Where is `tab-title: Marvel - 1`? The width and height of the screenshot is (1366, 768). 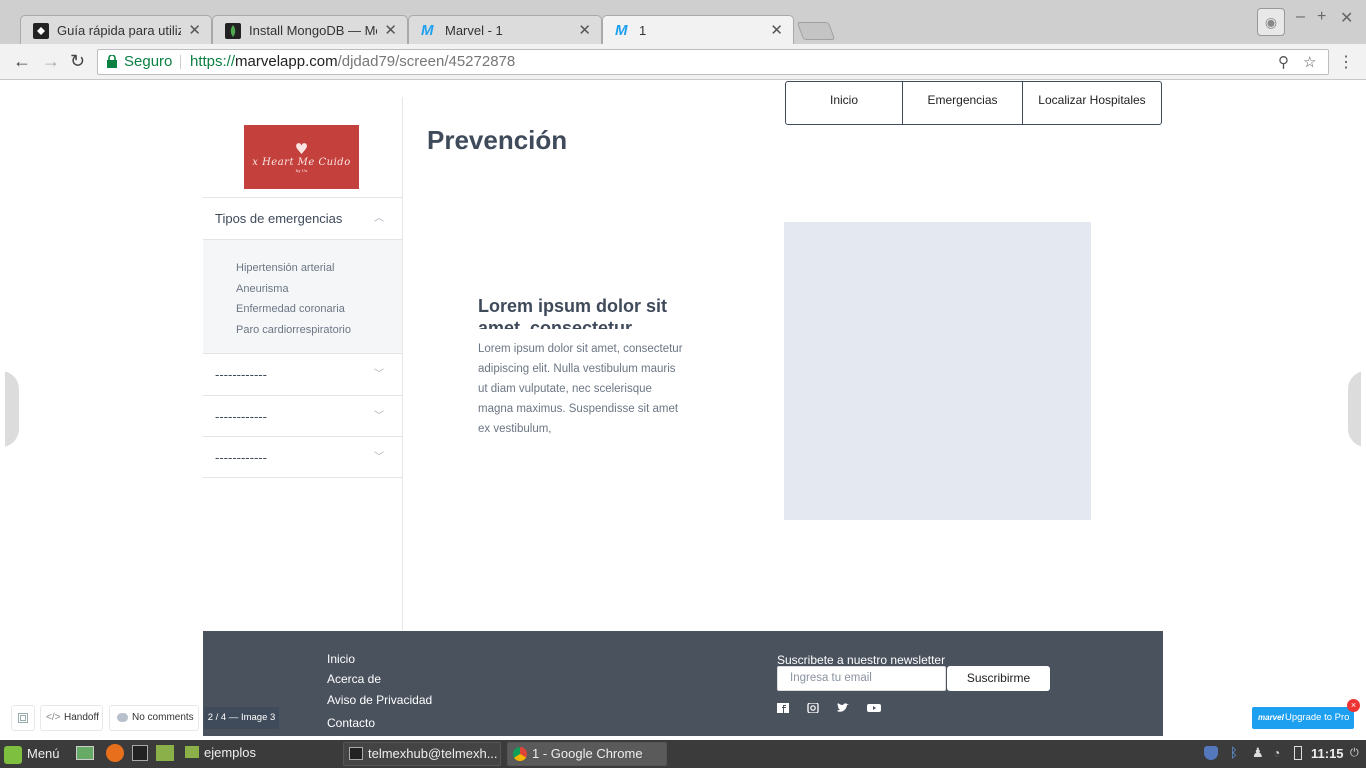 tab-title: Marvel - 1 is located at coordinates (474, 30).